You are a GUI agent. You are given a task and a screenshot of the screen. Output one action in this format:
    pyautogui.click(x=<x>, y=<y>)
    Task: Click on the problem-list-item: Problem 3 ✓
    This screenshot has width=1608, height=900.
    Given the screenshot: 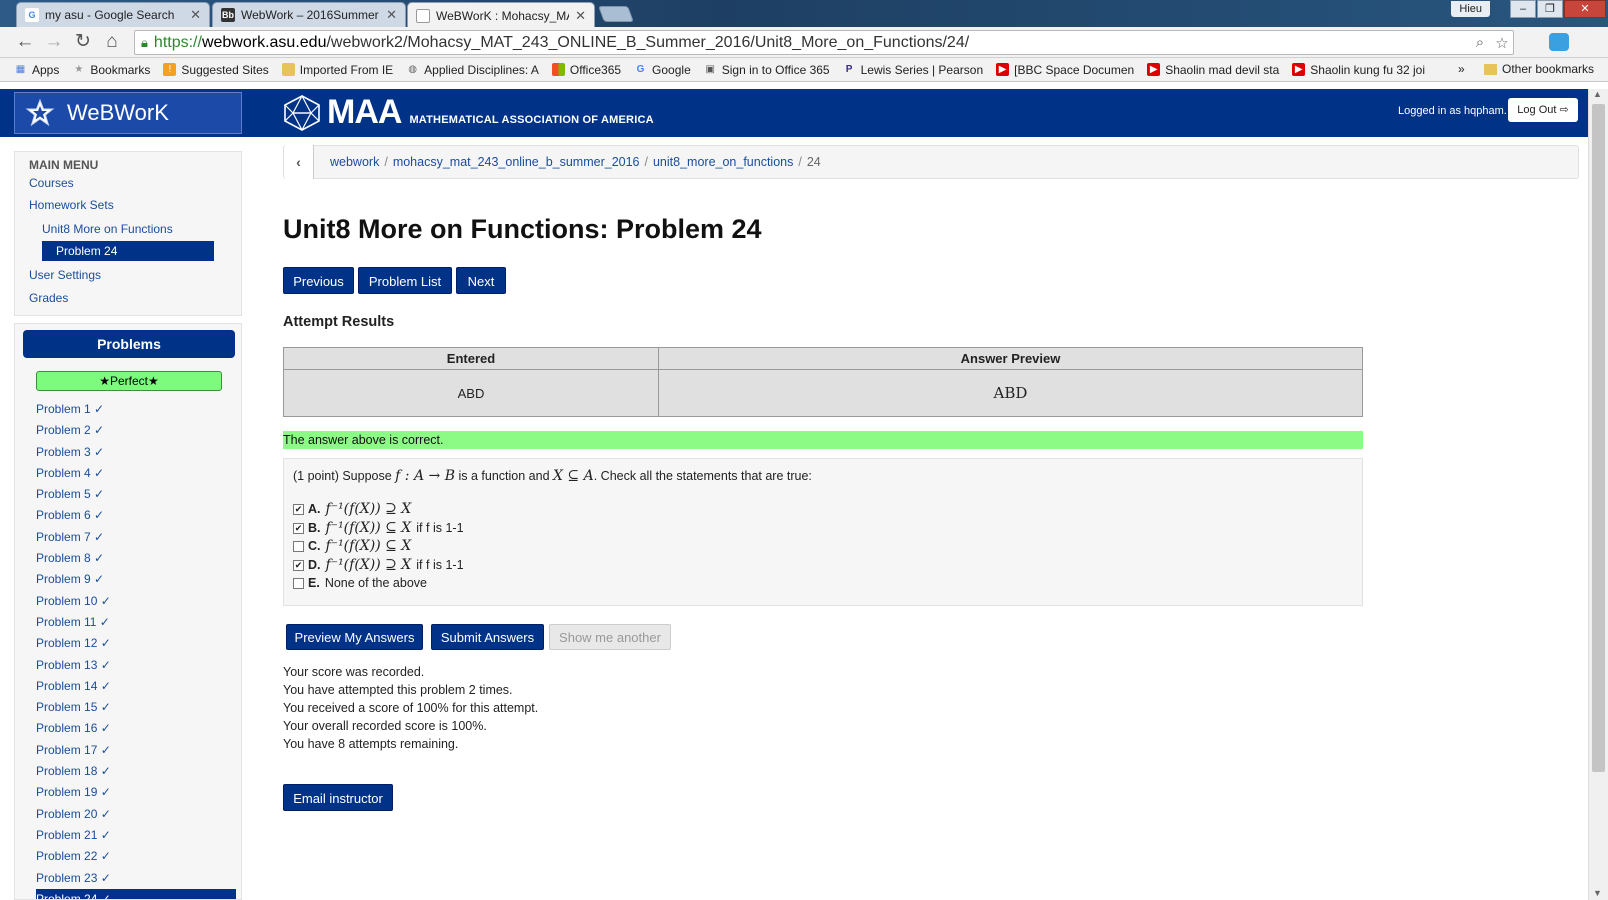 What is the action you would take?
    pyautogui.click(x=136, y=452)
    